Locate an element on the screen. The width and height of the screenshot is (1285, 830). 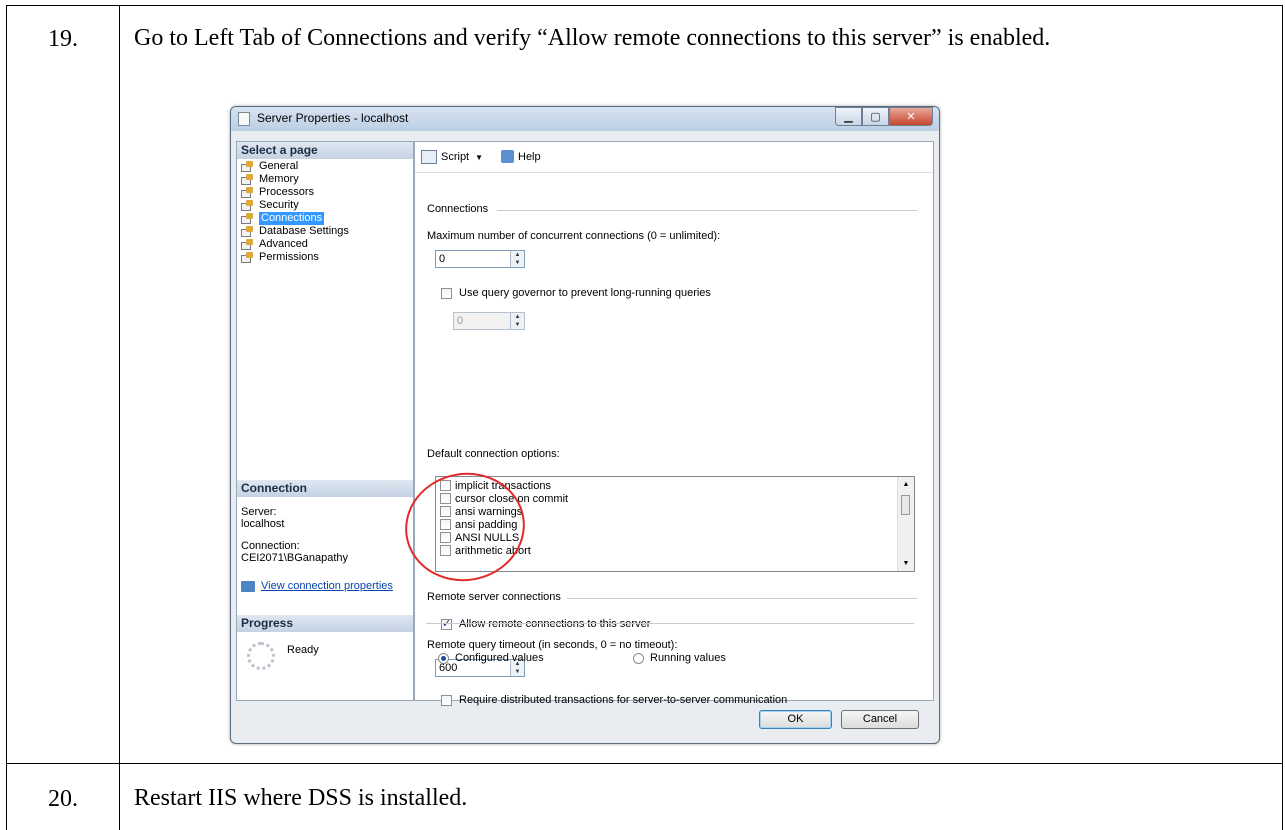
maximize-icon: ▢ is located at coordinates (875, 117).